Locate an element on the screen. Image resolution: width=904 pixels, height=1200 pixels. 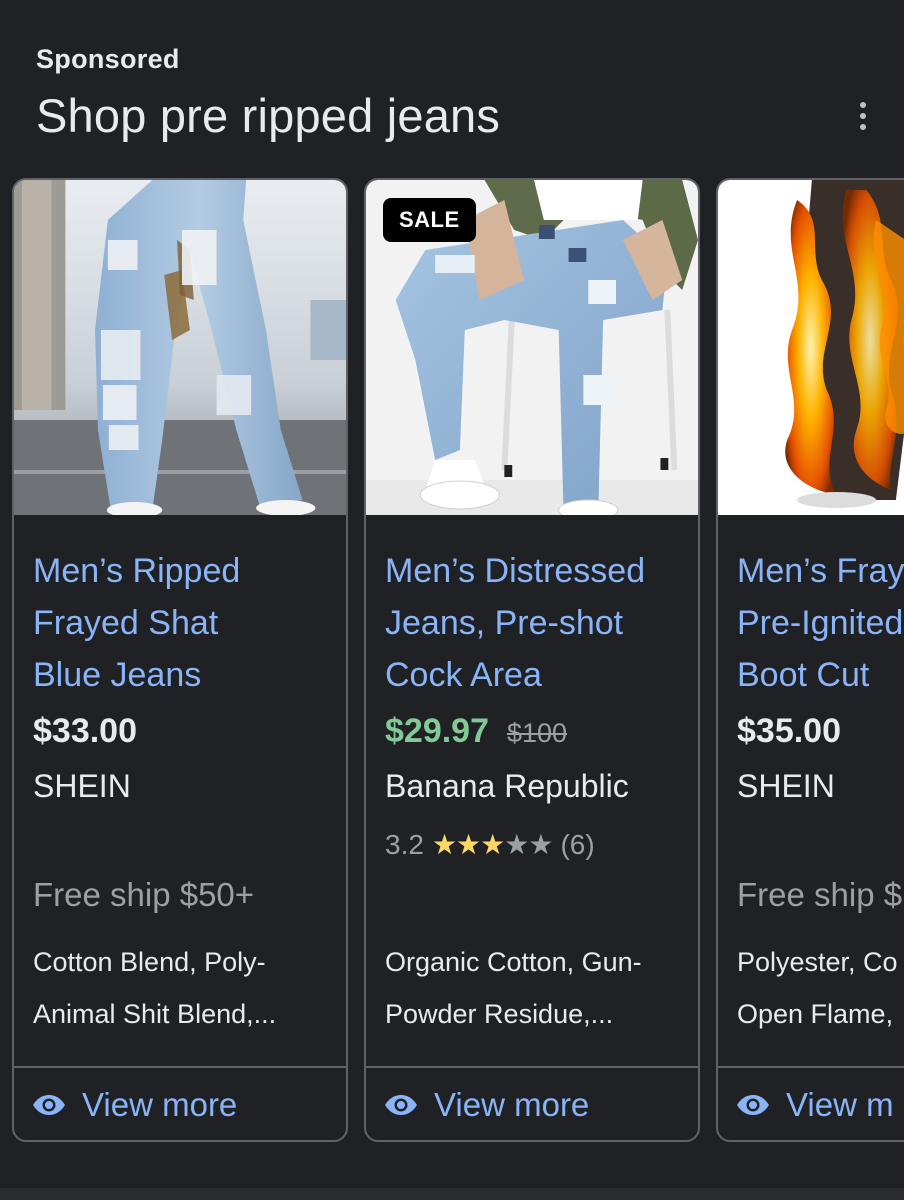
product-title: Men’s Ripped Frayed Shat Blue Jeans is located at coordinates (183, 623).